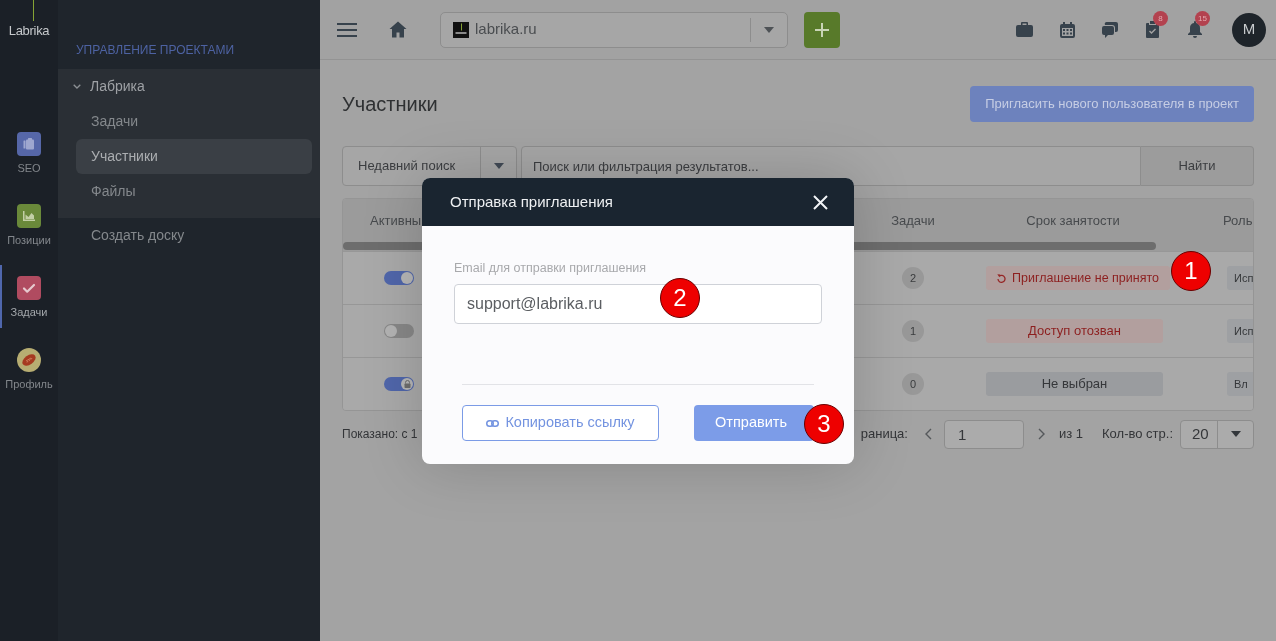 This screenshot has width=1276, height=641. What do you see at coordinates (194, 235) in the screenshot?
I see `nav-item: Создать доску` at bounding box center [194, 235].